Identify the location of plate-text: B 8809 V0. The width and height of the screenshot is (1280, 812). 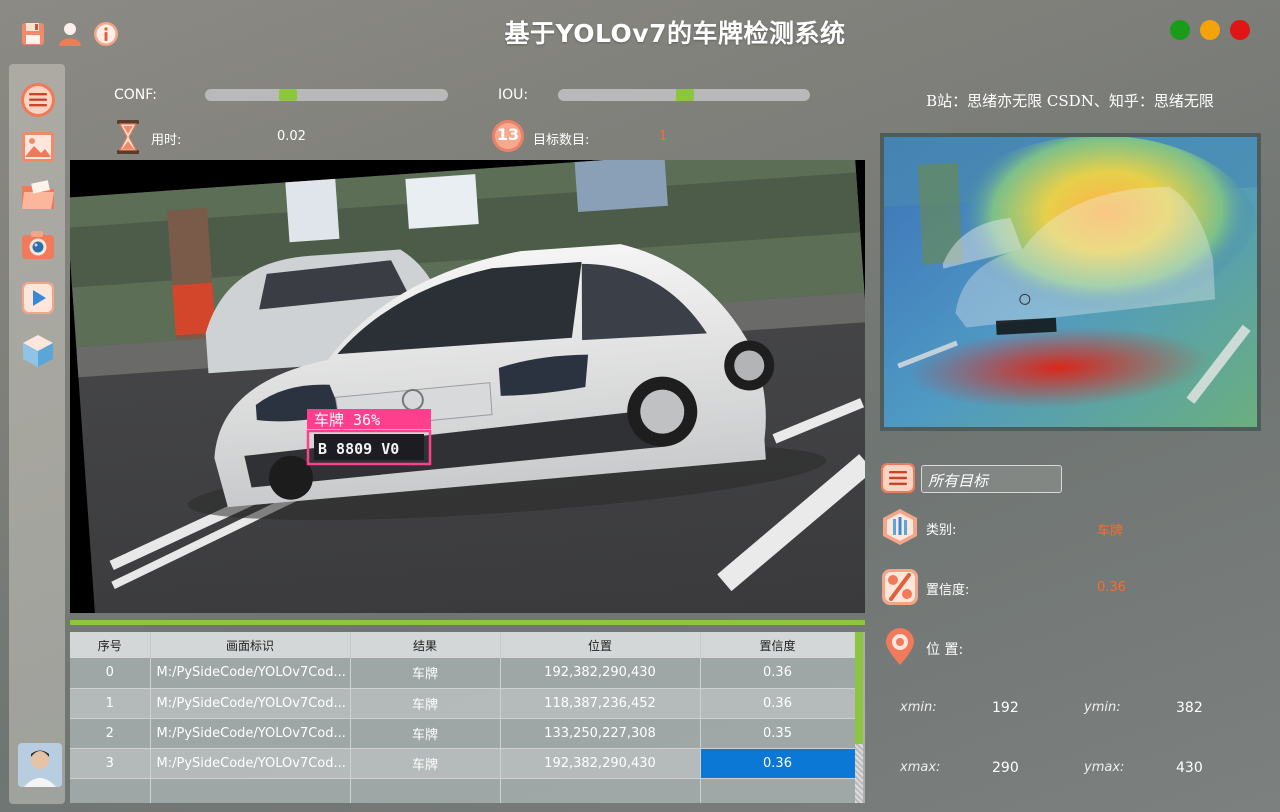
(358, 449).